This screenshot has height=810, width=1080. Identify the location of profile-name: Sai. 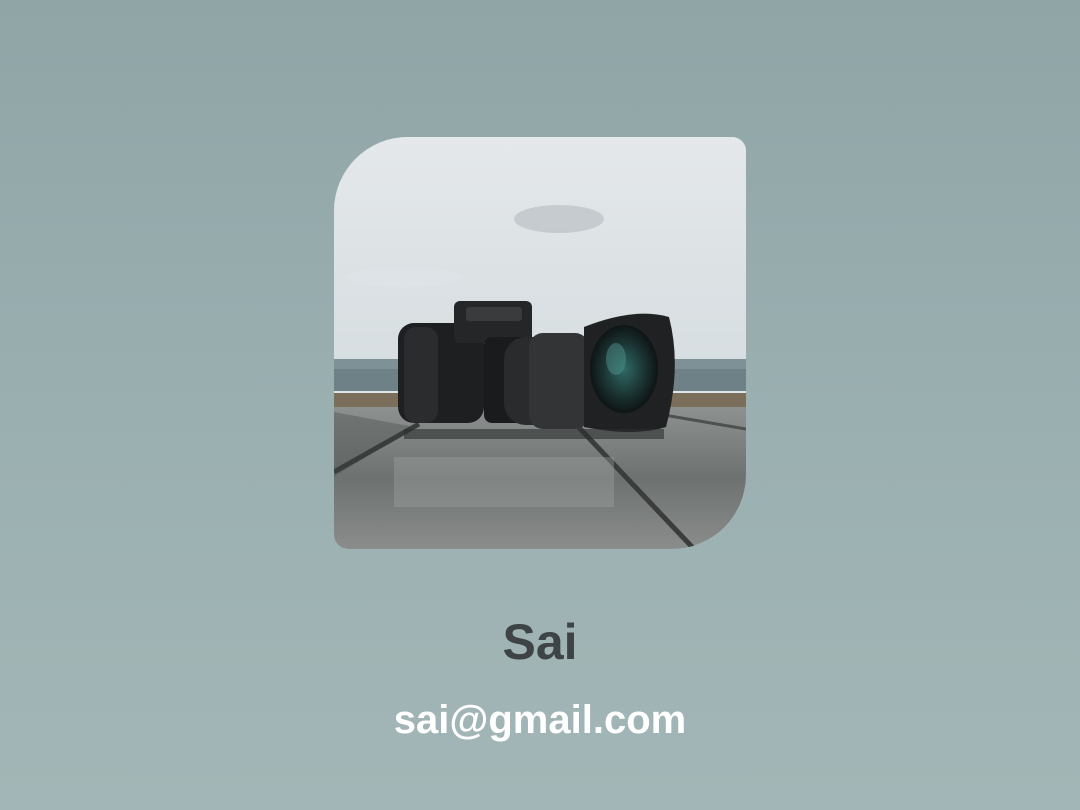
(540, 642).